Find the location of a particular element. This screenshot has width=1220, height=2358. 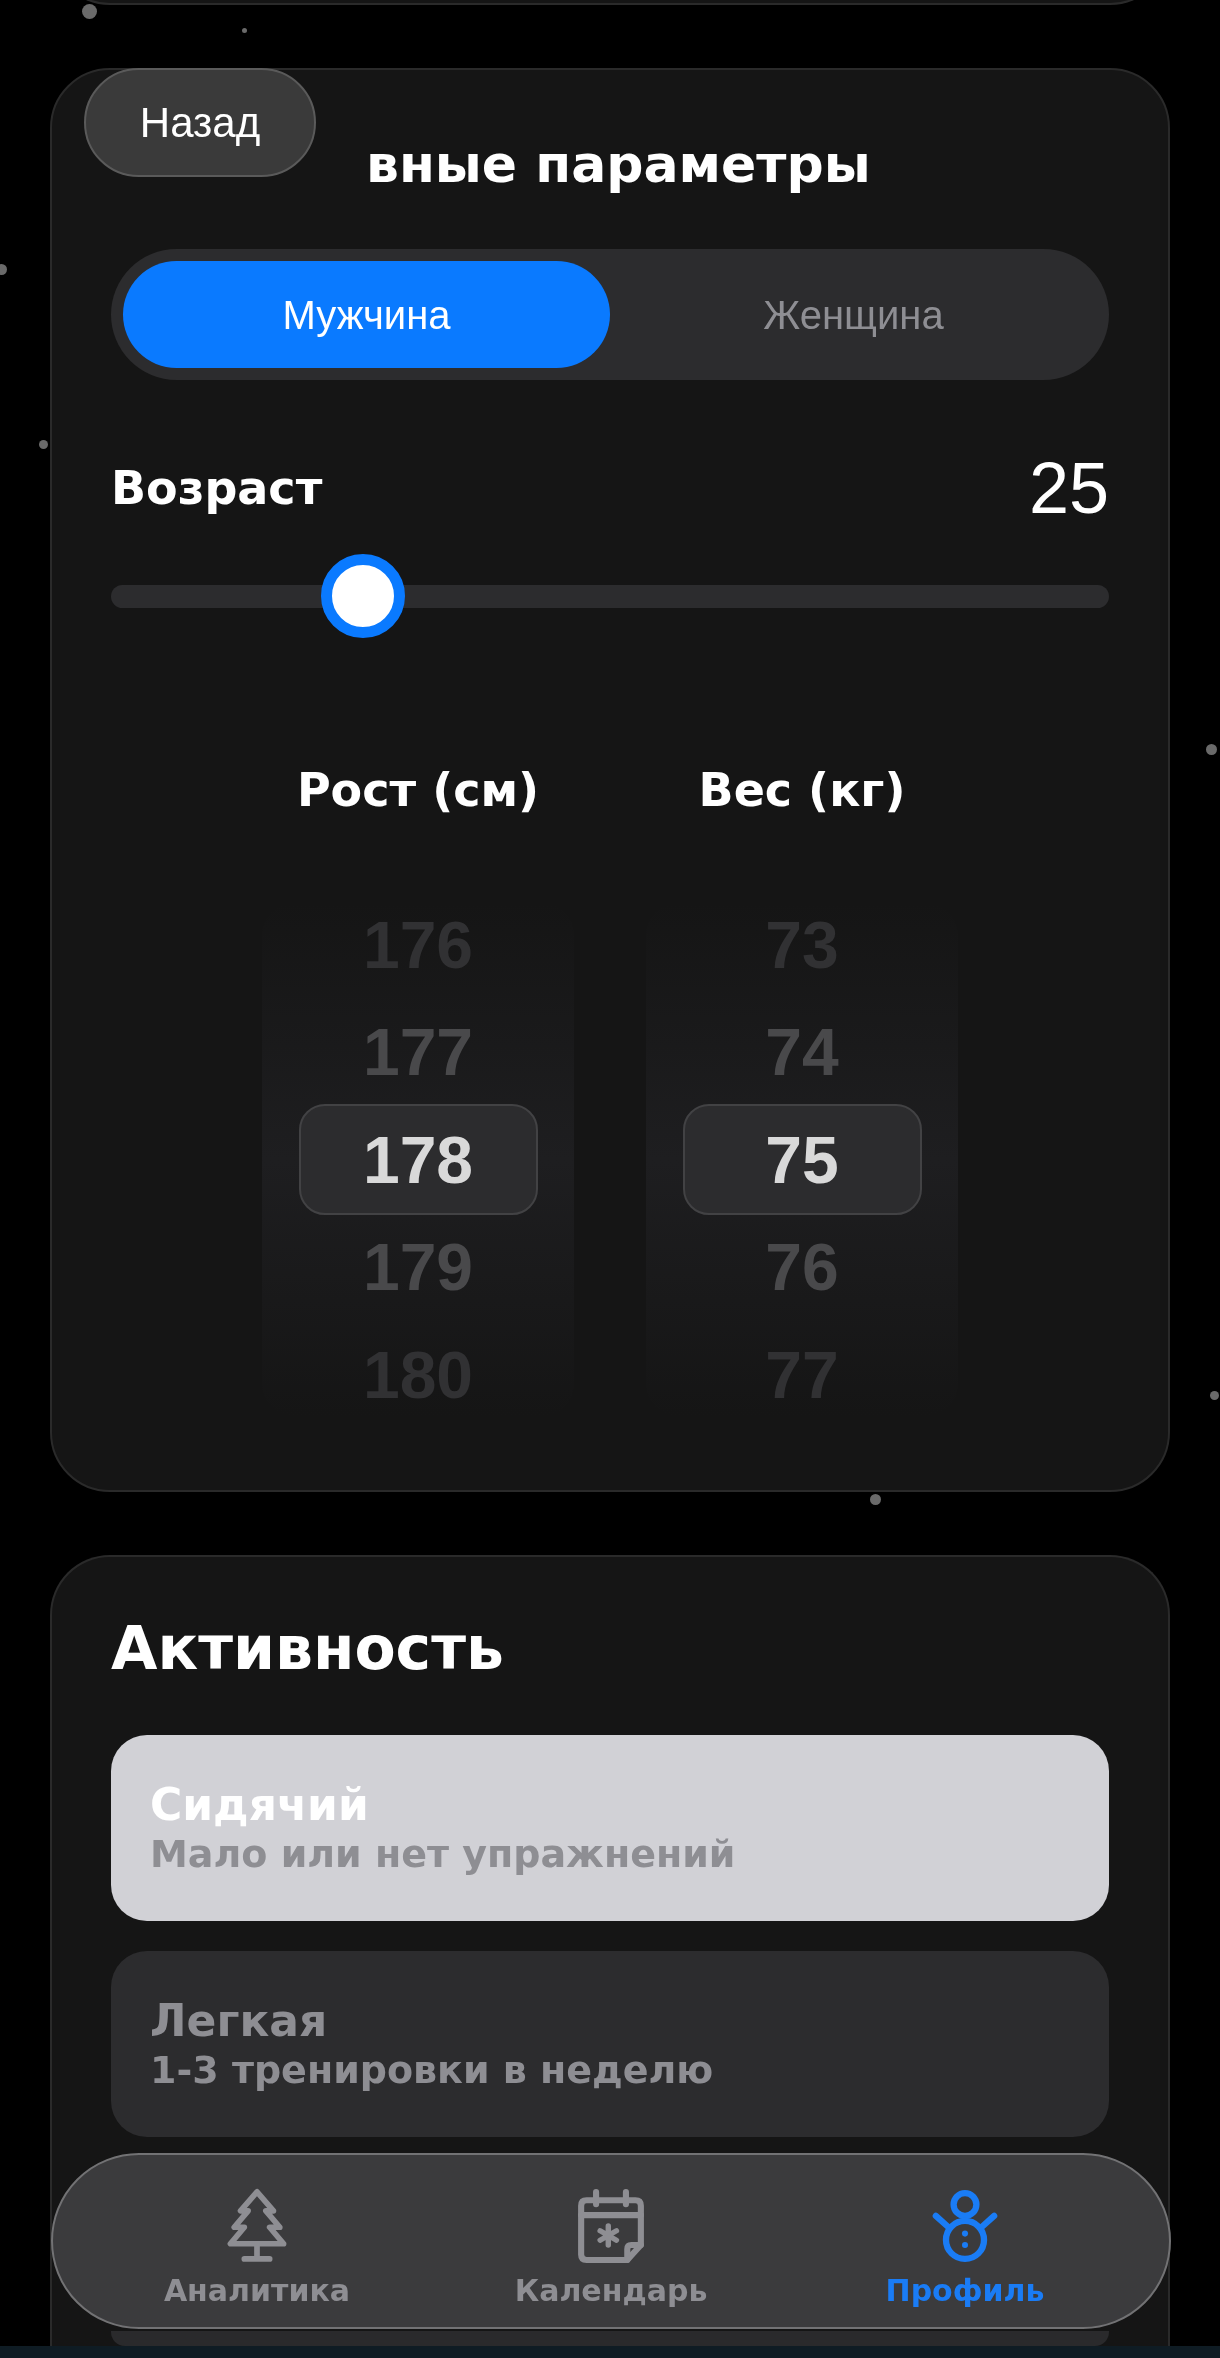

nav-tab: Аналитика is located at coordinates (257, 2249).